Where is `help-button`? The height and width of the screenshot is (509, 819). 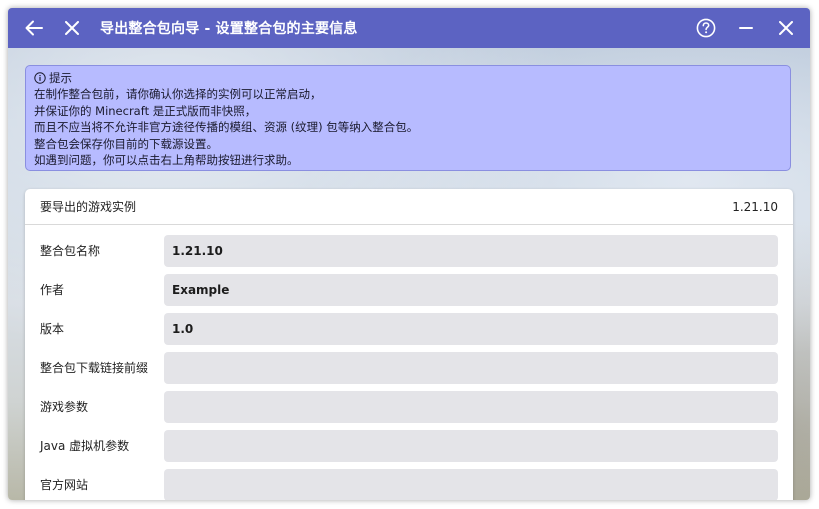
help-button is located at coordinates (706, 28).